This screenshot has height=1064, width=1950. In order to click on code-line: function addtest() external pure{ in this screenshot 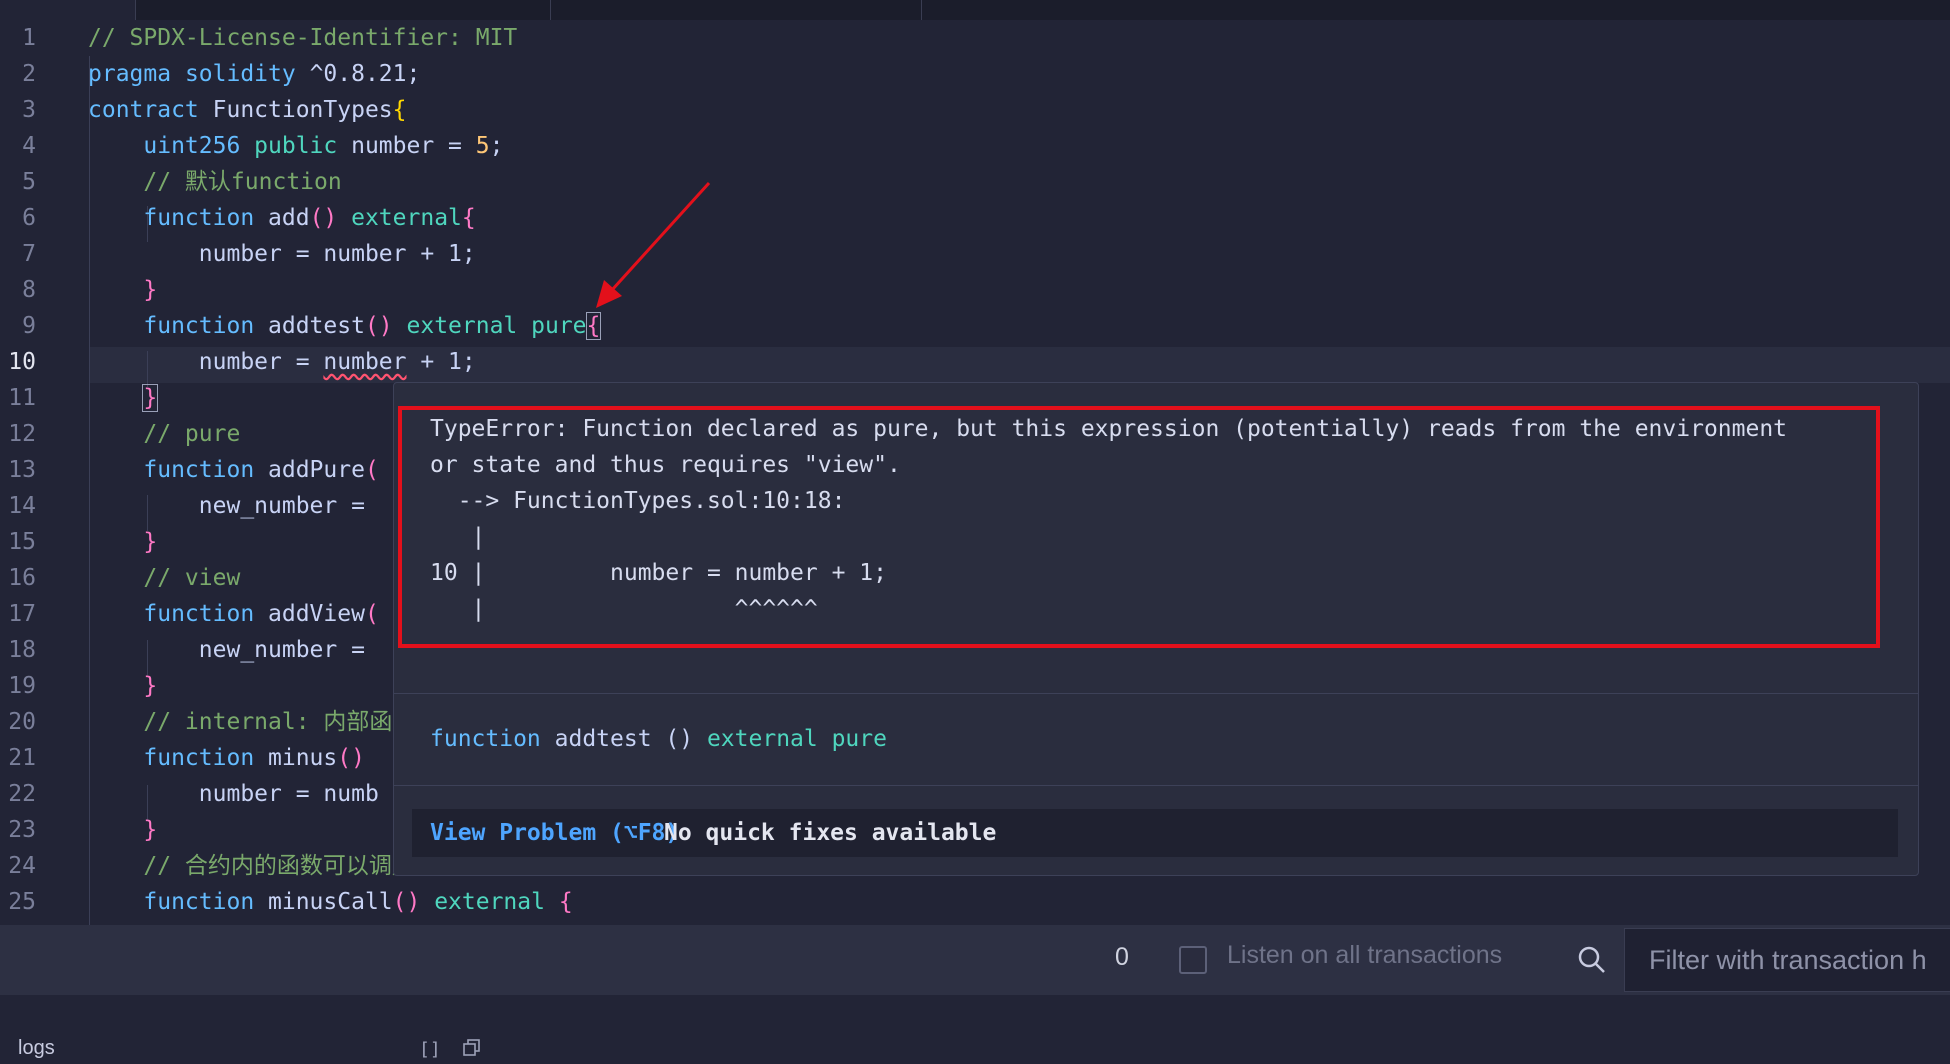, I will do `click(345, 326)`.